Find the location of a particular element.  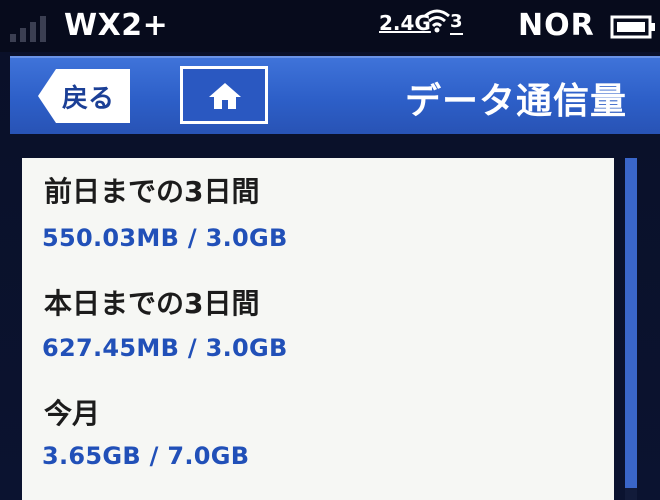

home-button is located at coordinates (224, 95).